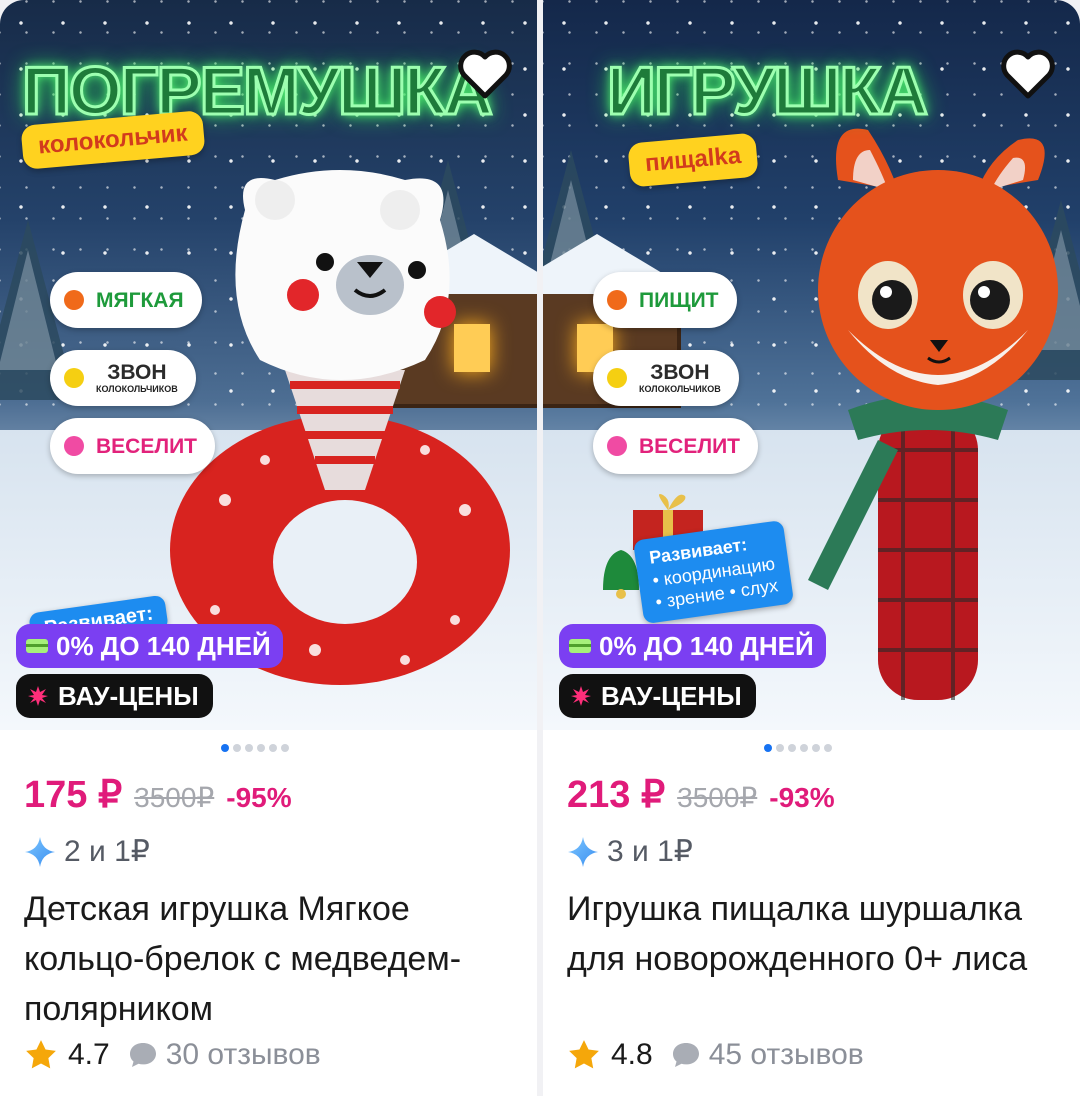 Image resolution: width=1080 pixels, height=1096 pixels. I want to click on rating-row: 4.7 30 отзывов, so click(172, 1055).